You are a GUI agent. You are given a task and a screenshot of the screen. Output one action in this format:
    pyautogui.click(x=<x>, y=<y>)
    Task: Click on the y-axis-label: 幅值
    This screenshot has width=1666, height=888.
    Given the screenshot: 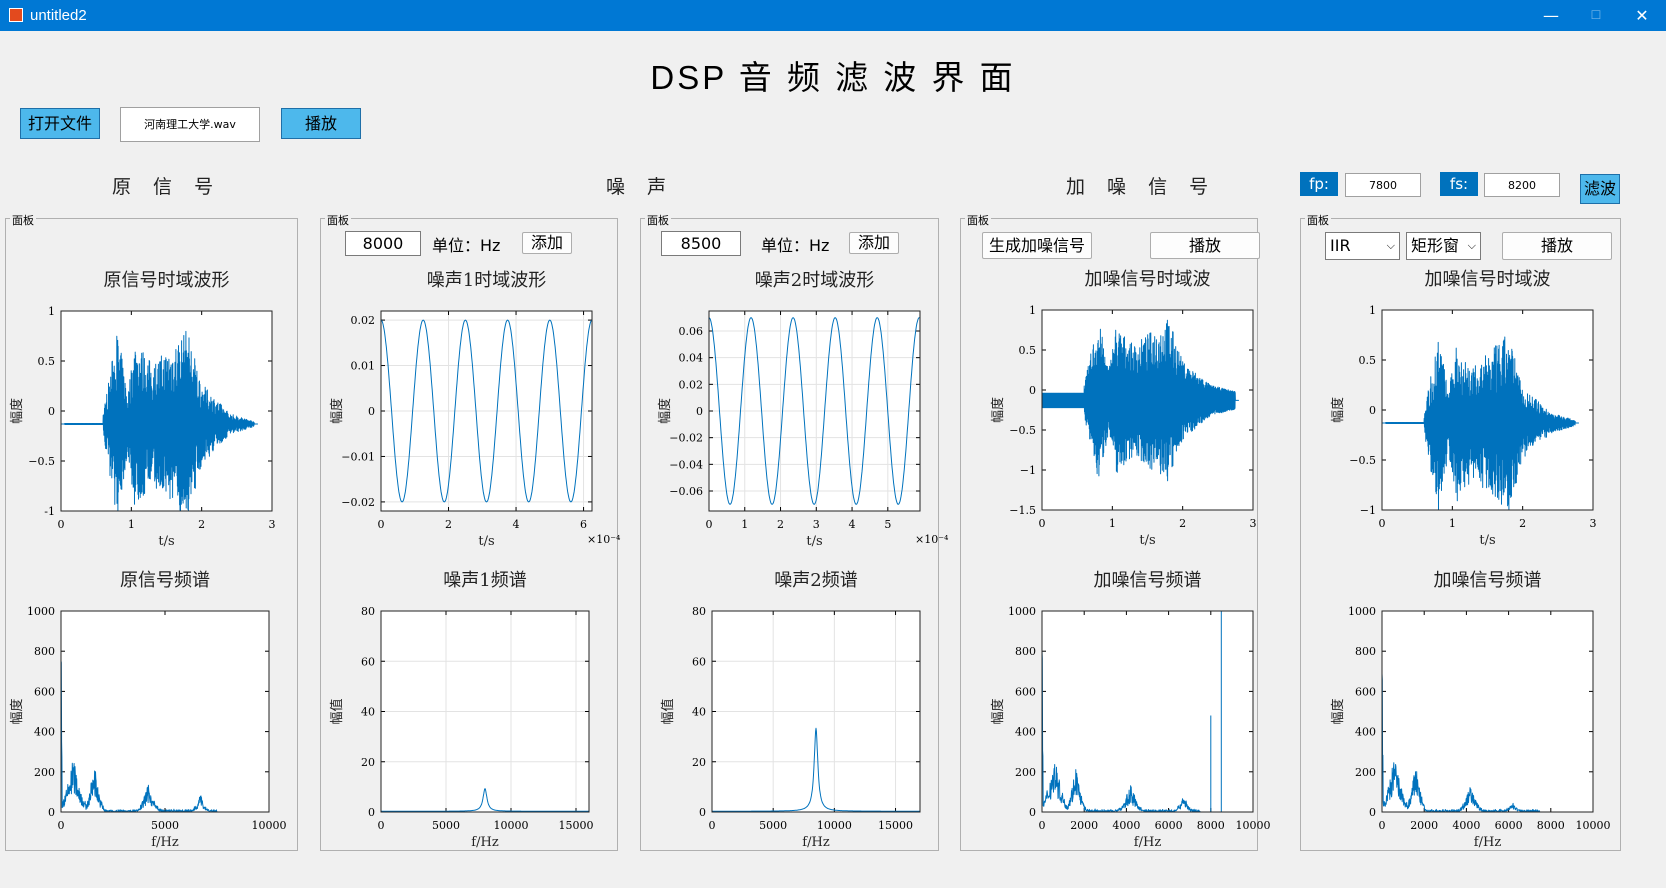 What is the action you would take?
    pyautogui.click(x=337, y=711)
    